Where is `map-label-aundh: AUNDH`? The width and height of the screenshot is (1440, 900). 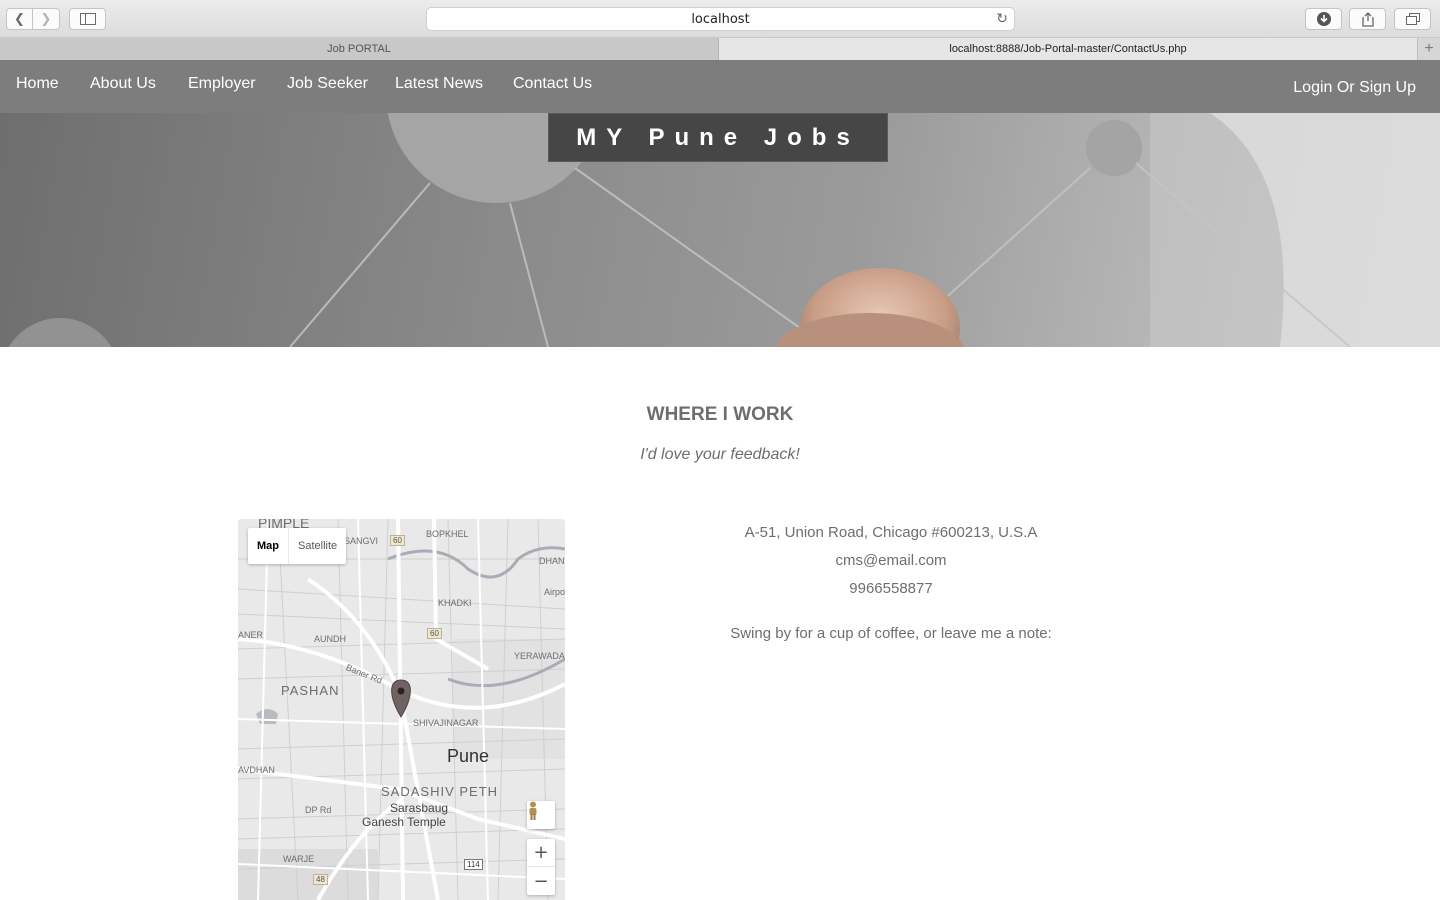 map-label-aundh: AUNDH is located at coordinates (330, 639).